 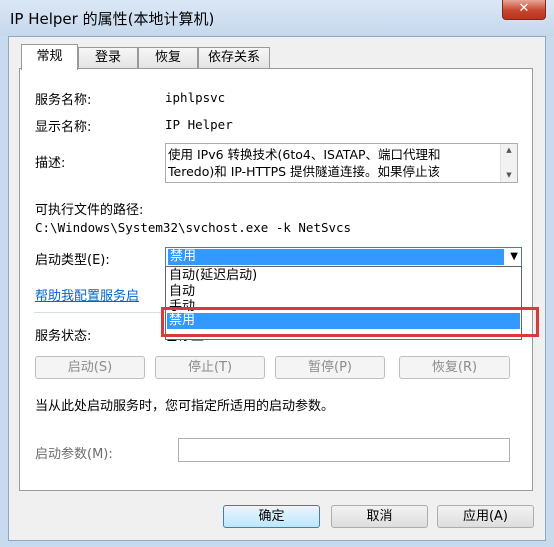 I want to click on title-bar: IP Helper 的属性(本地计算机) ✕, so click(x=277, y=18).